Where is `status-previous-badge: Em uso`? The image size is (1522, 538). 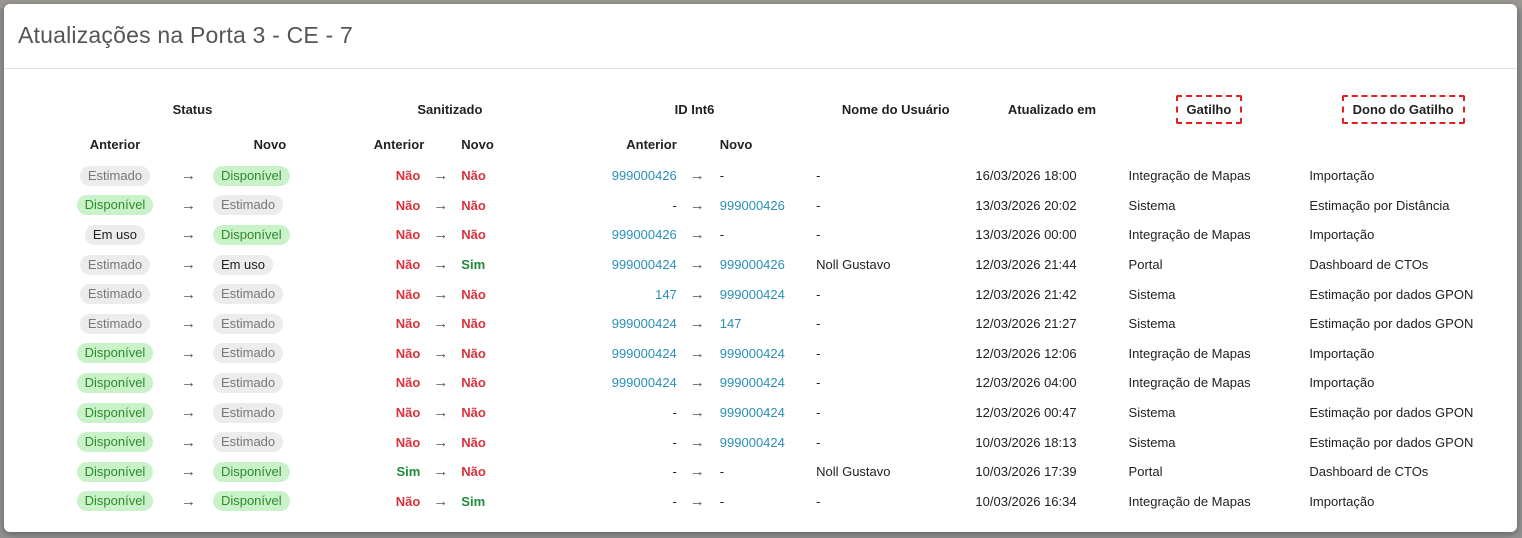 status-previous-badge: Em uso is located at coordinates (114, 234).